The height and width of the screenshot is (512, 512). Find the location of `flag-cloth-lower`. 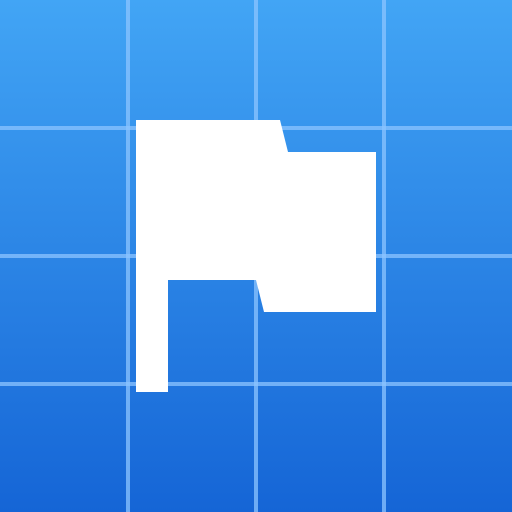

flag-cloth-lower is located at coordinates (316, 232).